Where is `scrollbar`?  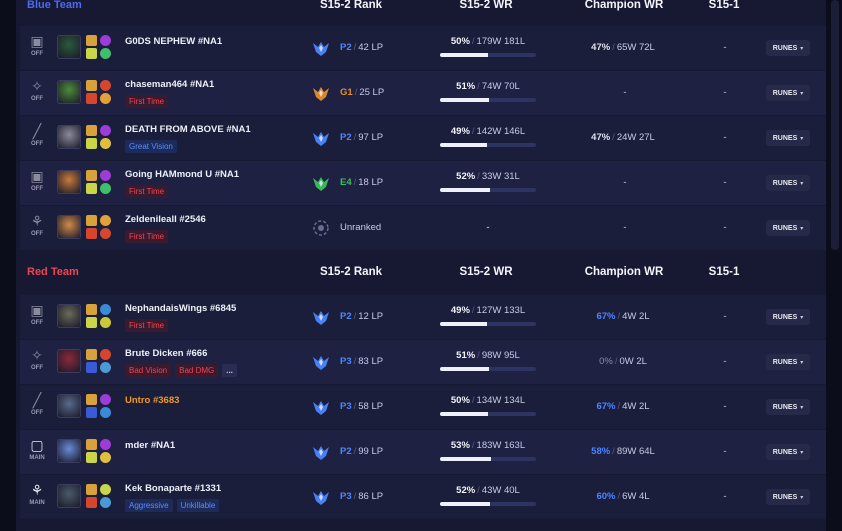 scrollbar is located at coordinates (835, 265).